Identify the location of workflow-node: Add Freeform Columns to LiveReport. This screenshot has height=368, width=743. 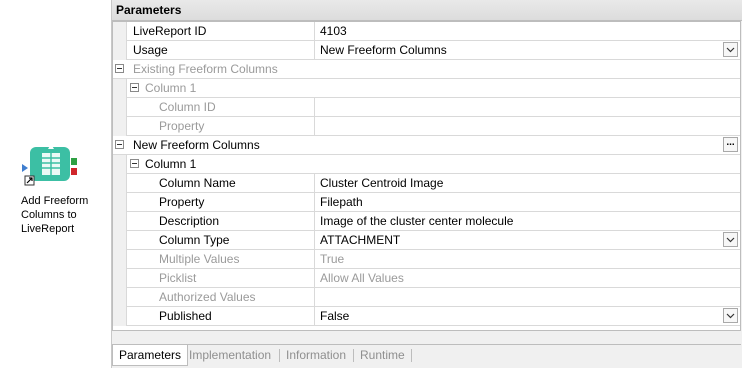
(52, 193).